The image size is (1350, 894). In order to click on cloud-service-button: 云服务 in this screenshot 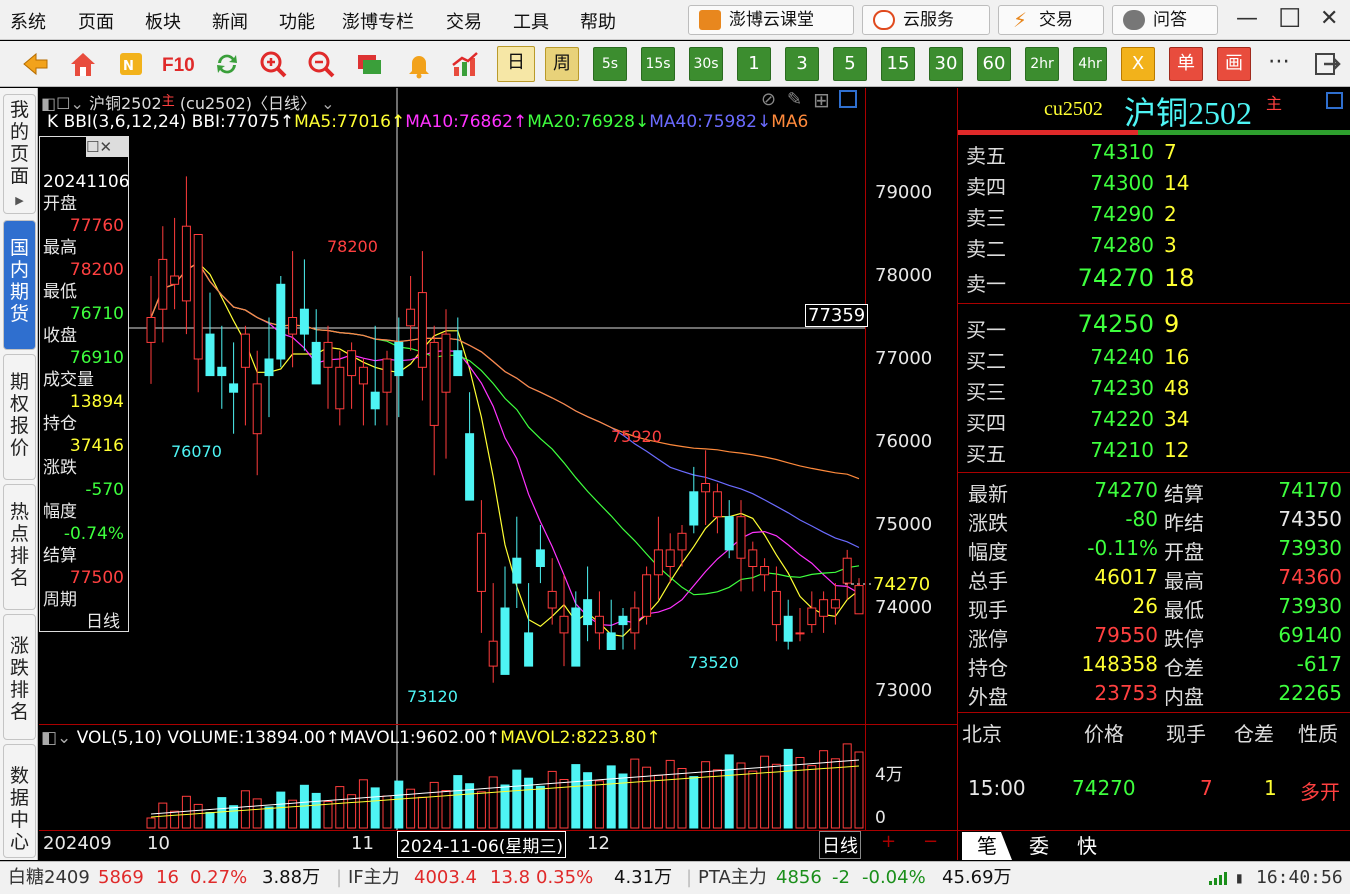, I will do `click(926, 20)`.